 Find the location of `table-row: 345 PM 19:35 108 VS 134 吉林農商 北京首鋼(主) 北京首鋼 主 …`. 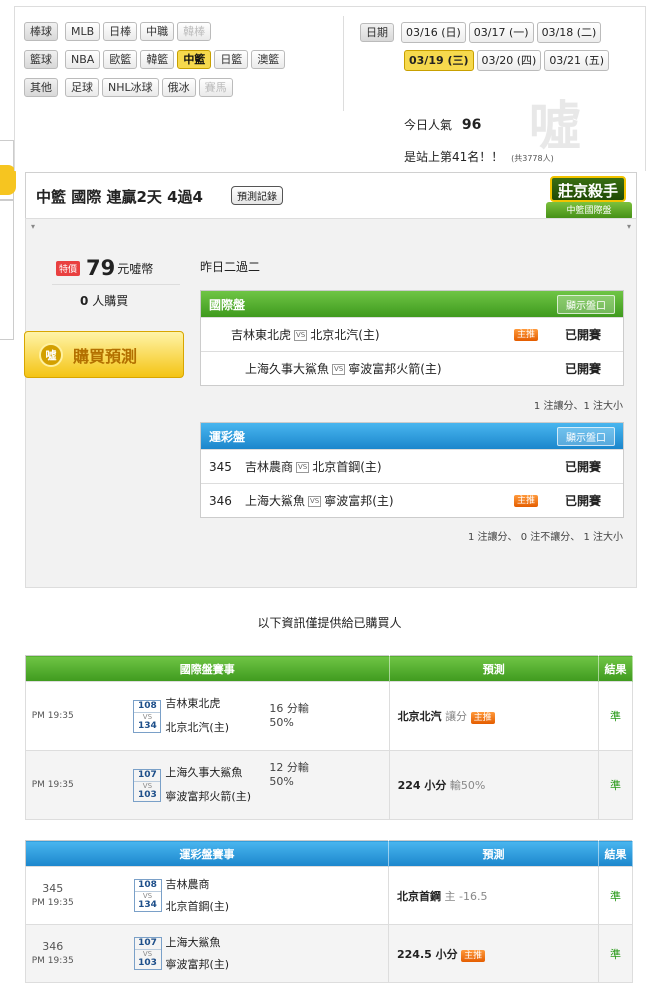

table-row: 345 PM 19:35 108 VS 134 吉林農商 北京首鋼(主) 北京首鋼 主 … is located at coordinates (329, 895).